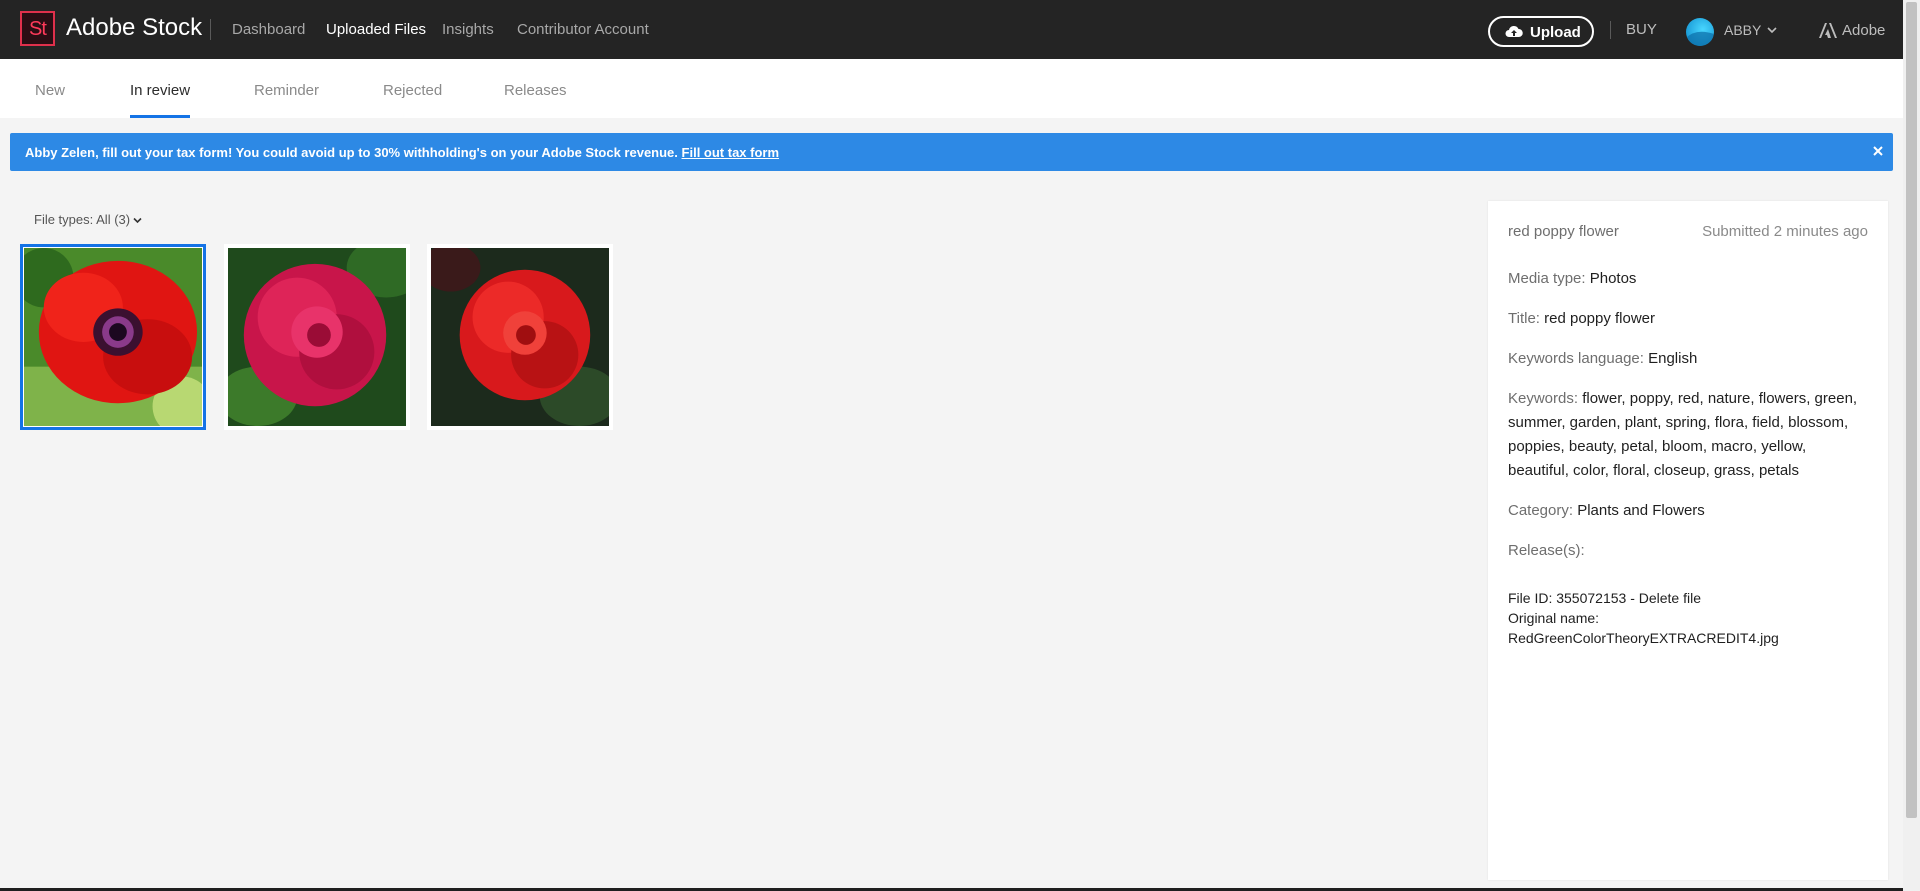 The height and width of the screenshot is (891, 1920). I want to click on tab-releases: Releases, so click(535, 90).